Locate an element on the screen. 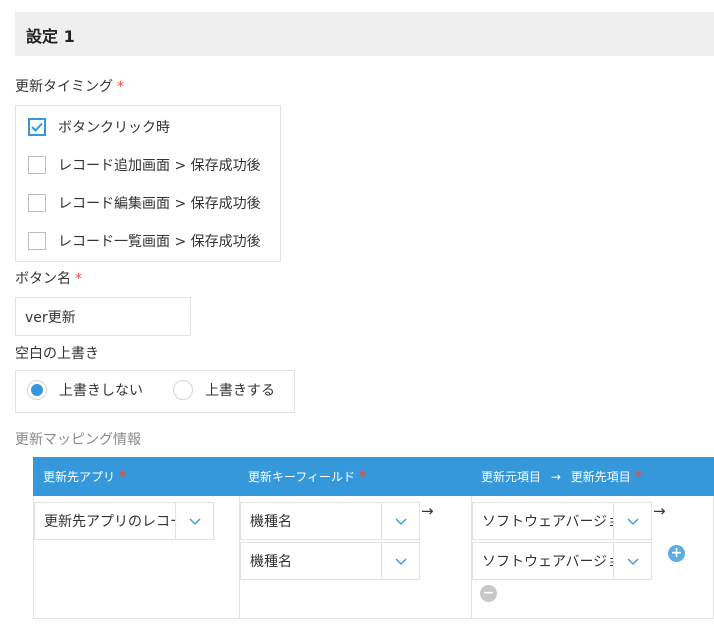 The width and height of the screenshot is (714, 636). checkbox-label: レコード編集画面 > 保存成功後 is located at coordinates (159, 204).